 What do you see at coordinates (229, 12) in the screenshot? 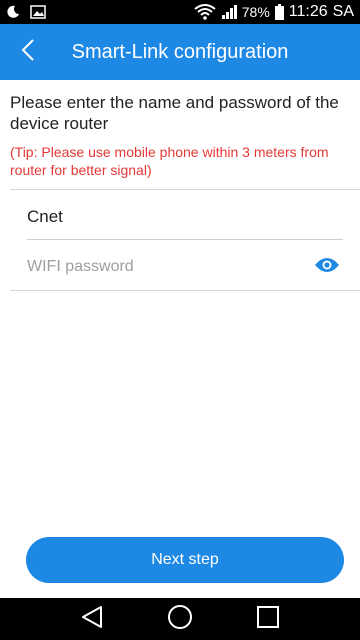
I see `signal-icon` at bounding box center [229, 12].